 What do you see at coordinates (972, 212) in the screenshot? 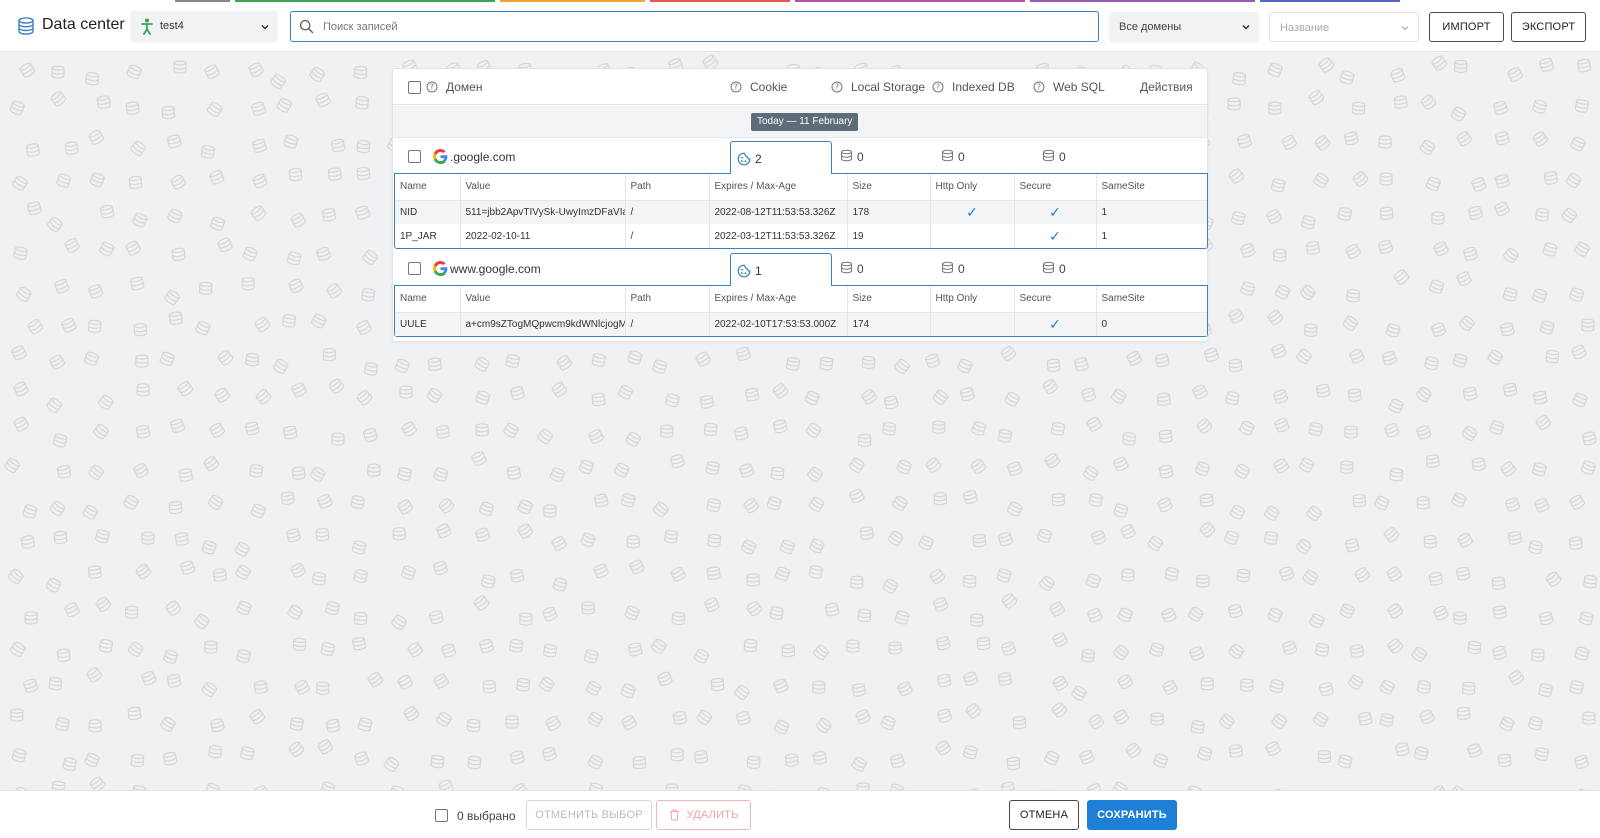
I see `cookie-http-only: ✓` at bounding box center [972, 212].